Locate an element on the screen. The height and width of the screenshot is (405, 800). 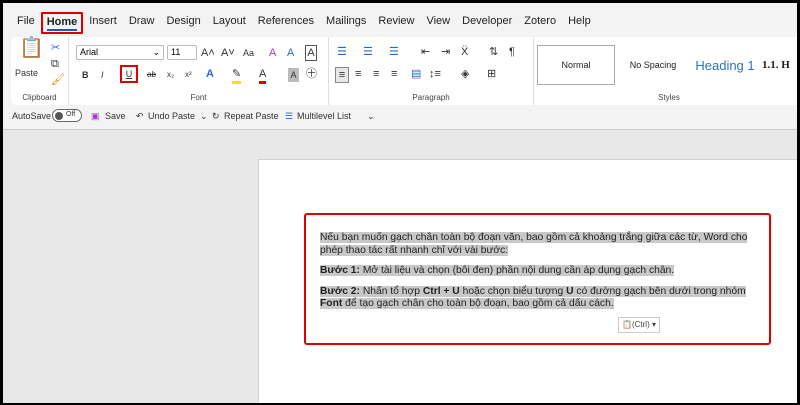
tab-mailings: Mailings is located at coordinates (346, 23).